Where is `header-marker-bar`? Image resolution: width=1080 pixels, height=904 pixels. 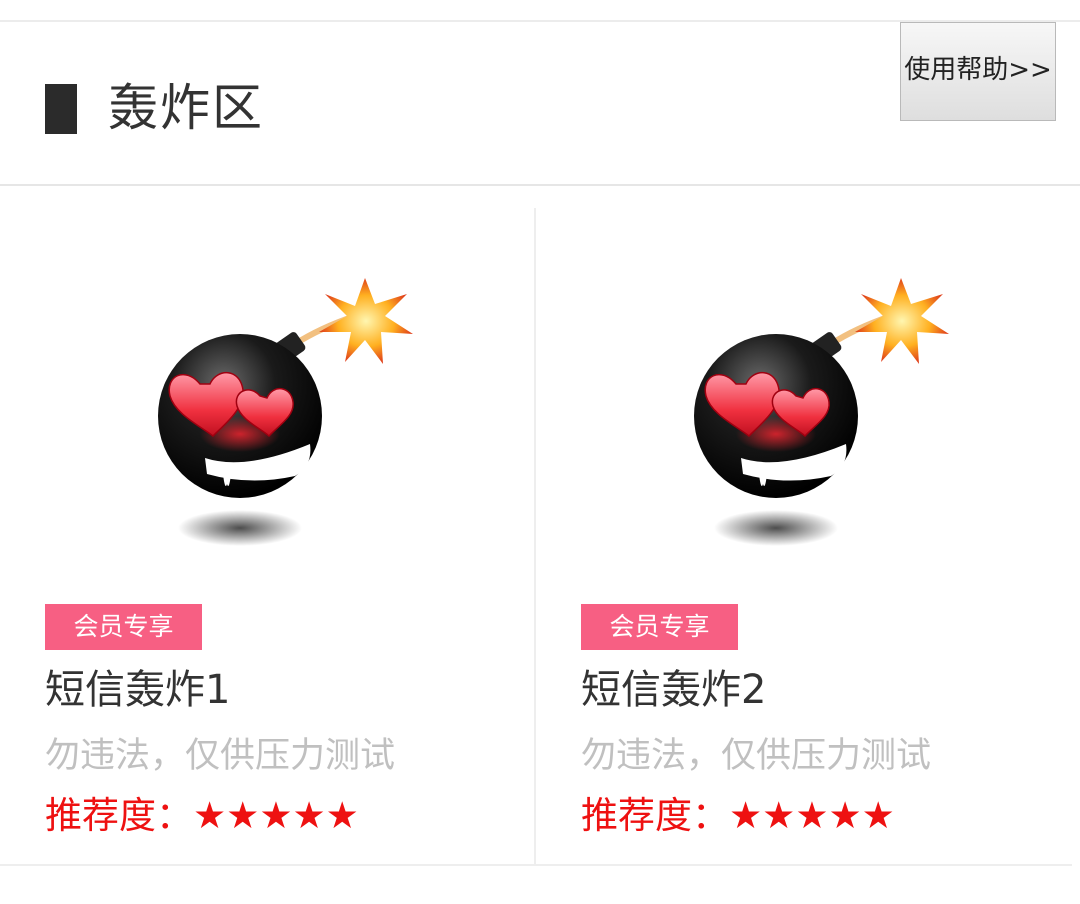
header-marker-bar is located at coordinates (61, 109).